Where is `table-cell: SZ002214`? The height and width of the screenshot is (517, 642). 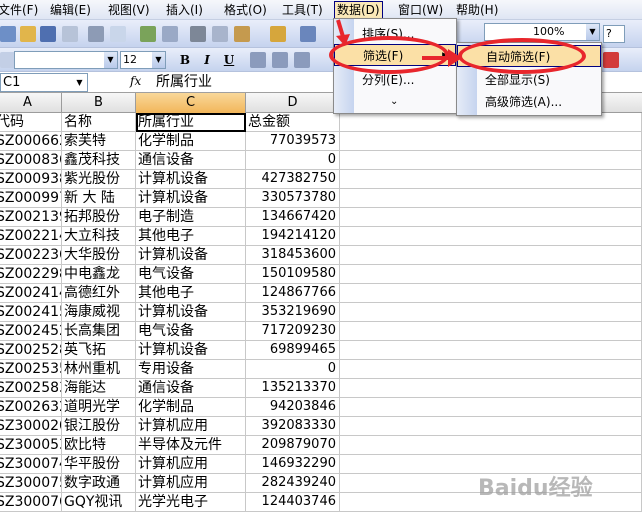
table-cell: SZ002214 is located at coordinates (31, 236).